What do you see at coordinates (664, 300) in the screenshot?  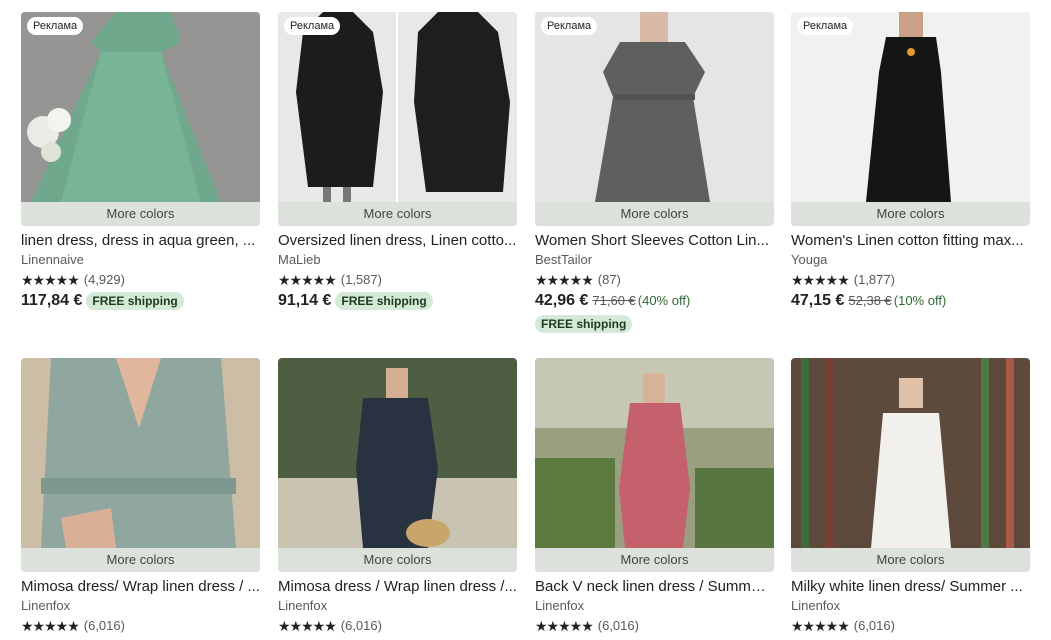 I see `discount-label: (40% off)` at bounding box center [664, 300].